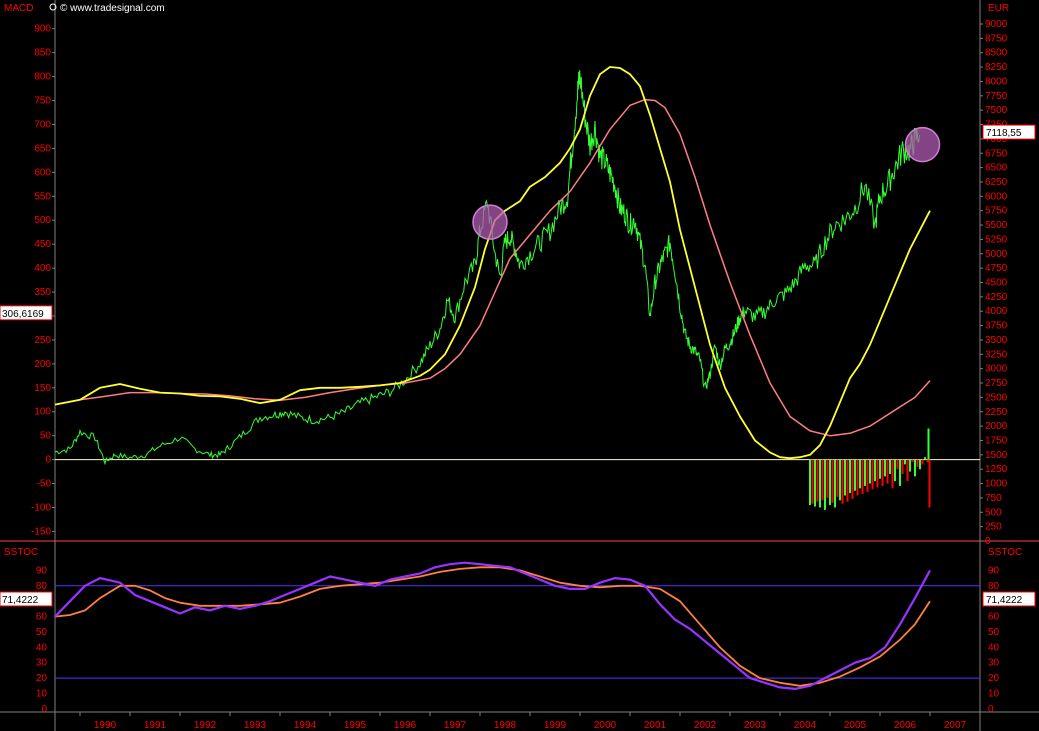 The image size is (1039, 731). What do you see at coordinates (42, 148) in the screenshot?
I see `macd-tick-label: 650` at bounding box center [42, 148].